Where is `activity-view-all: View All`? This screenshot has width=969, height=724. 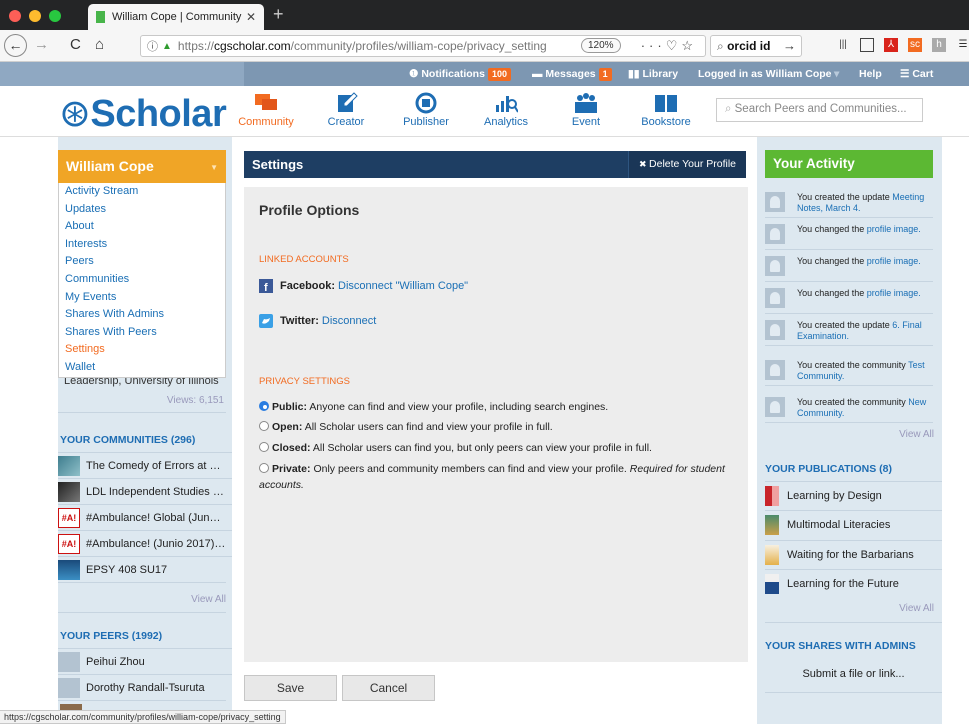
activity-view-all: View All is located at coordinates (902, 434).